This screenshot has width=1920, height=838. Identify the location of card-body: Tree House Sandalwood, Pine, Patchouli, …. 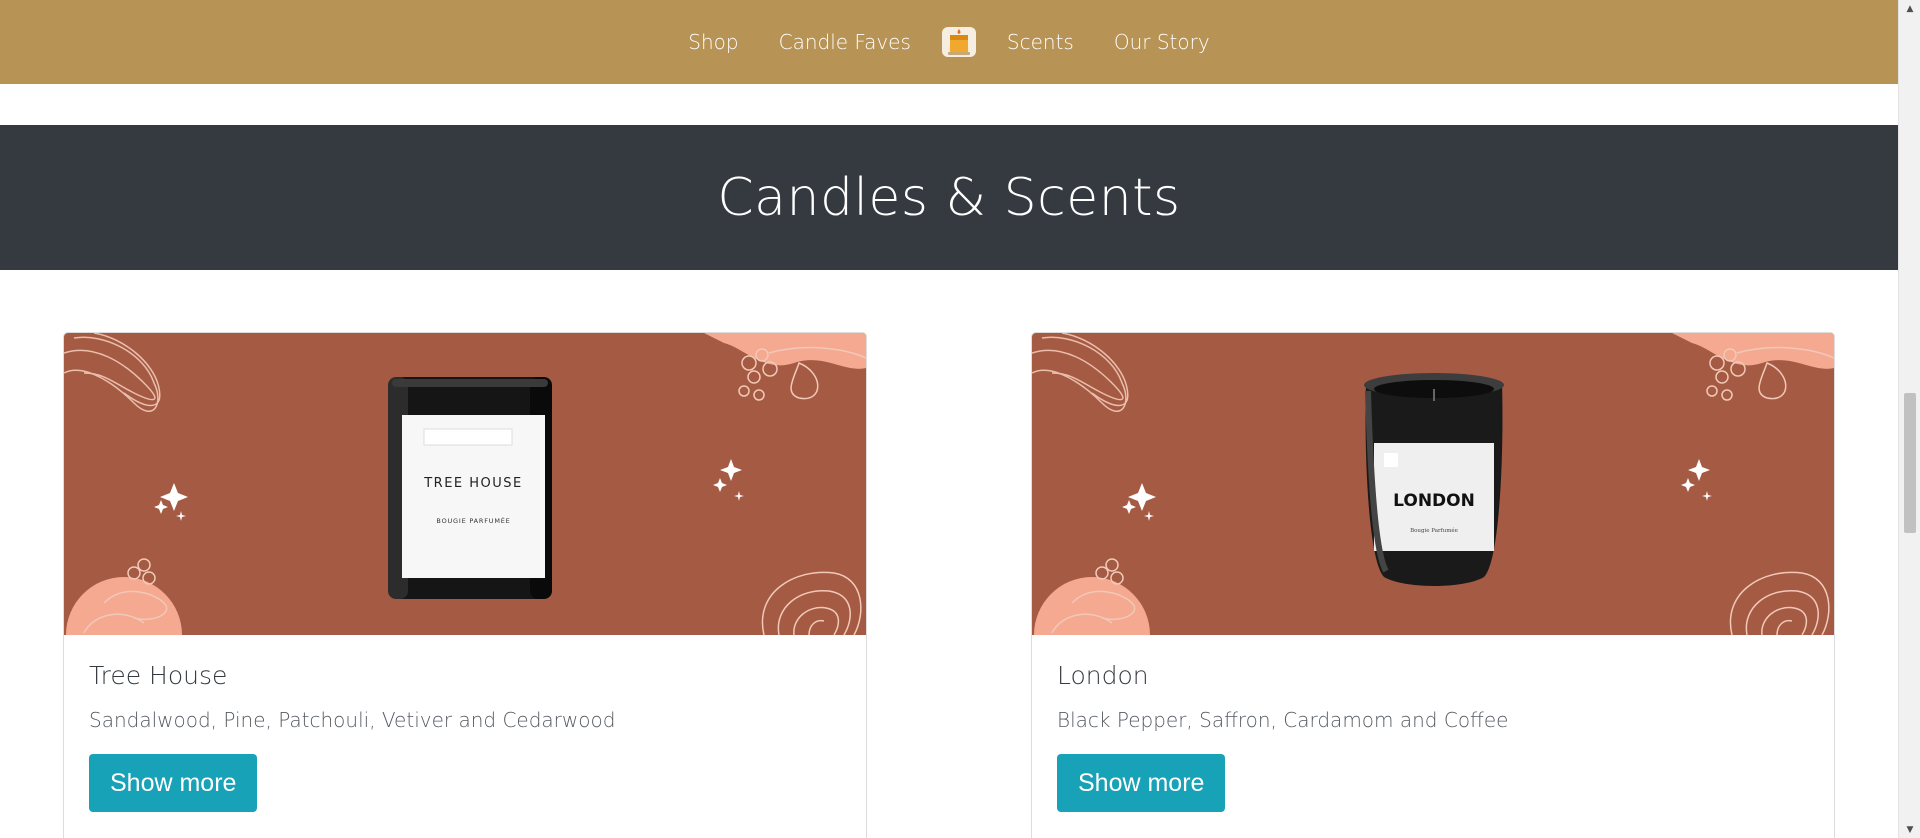
(465, 723).